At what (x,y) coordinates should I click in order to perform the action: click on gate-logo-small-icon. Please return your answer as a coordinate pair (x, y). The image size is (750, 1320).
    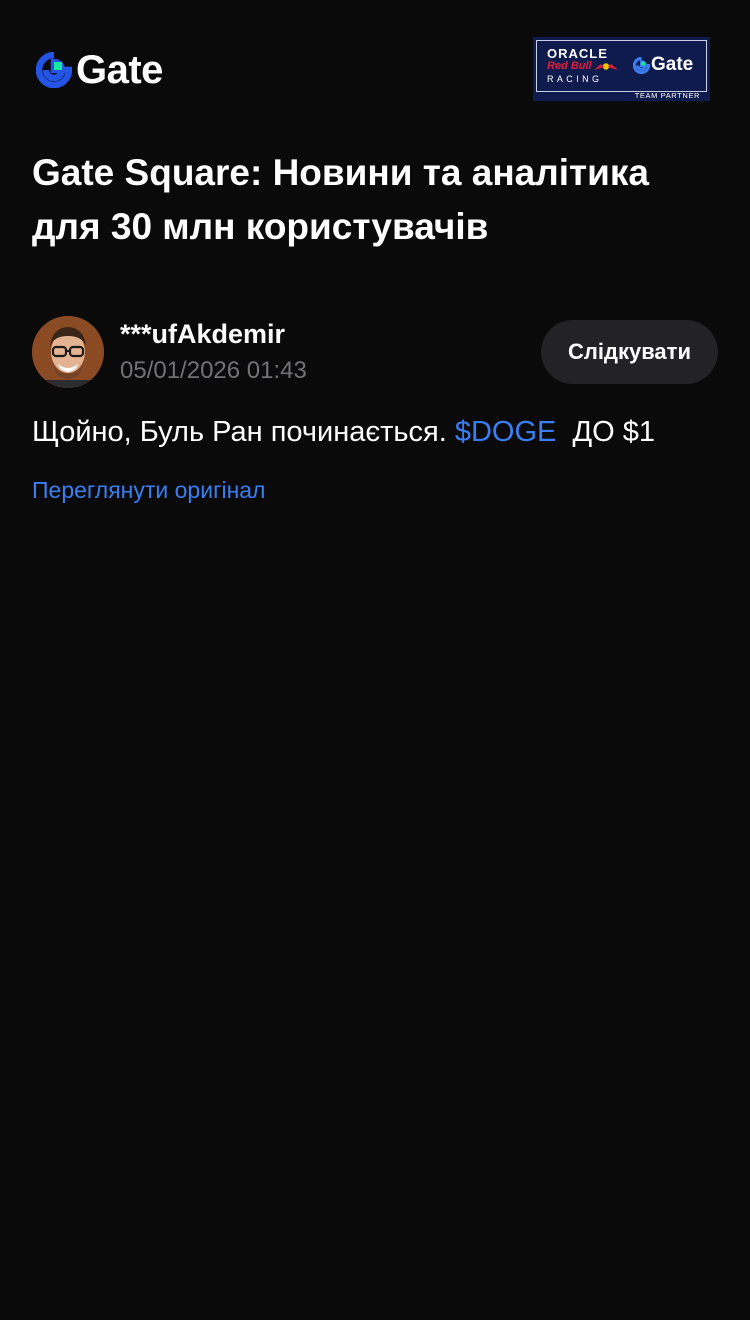
    Looking at the image, I should click on (641, 65).